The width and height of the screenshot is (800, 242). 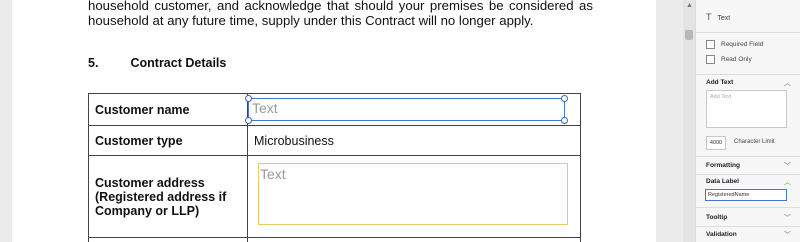 I want to click on table-row, so click(x=334, y=239).